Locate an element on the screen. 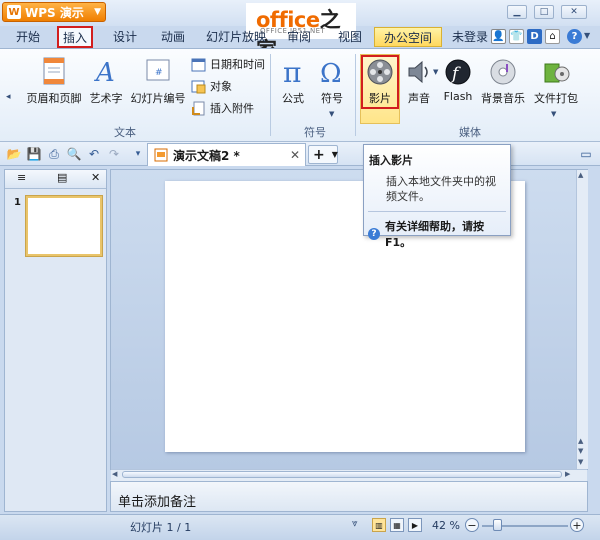 The width and height of the screenshot is (600, 540). normal-view-icon: ▥ is located at coordinates (379, 525).